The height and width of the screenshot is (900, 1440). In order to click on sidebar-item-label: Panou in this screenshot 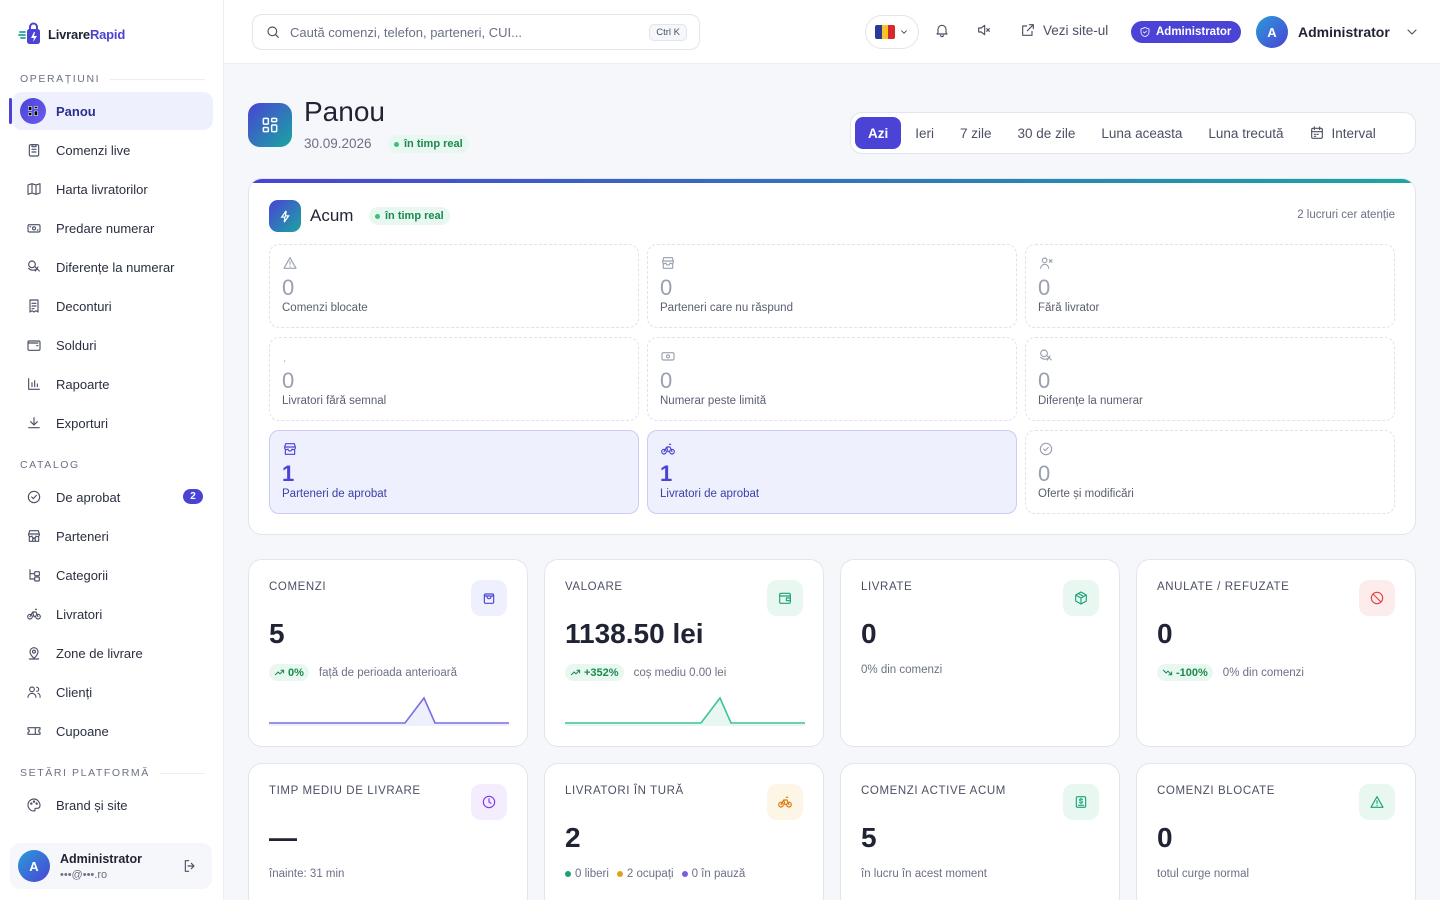, I will do `click(76, 111)`.